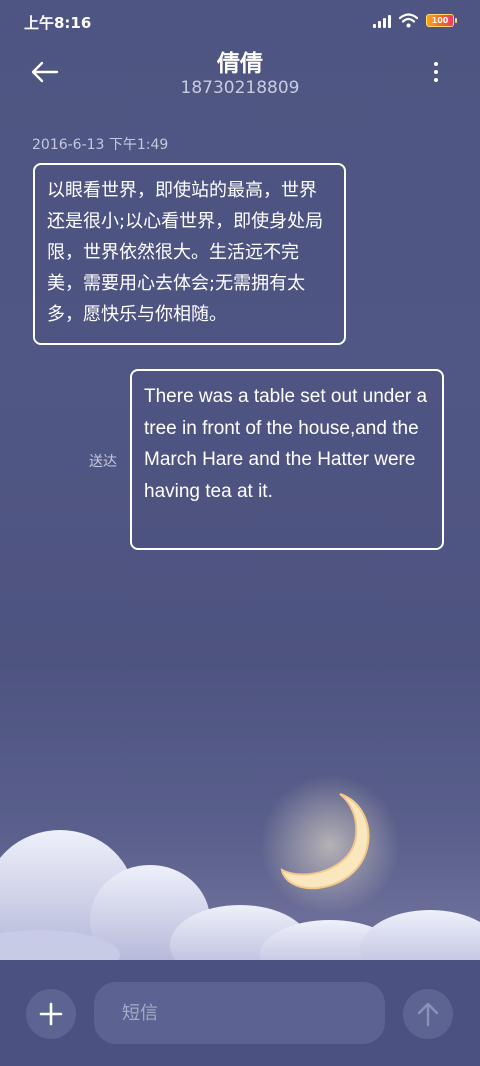  What do you see at coordinates (330, 845) in the screenshot?
I see `moon-glow` at bounding box center [330, 845].